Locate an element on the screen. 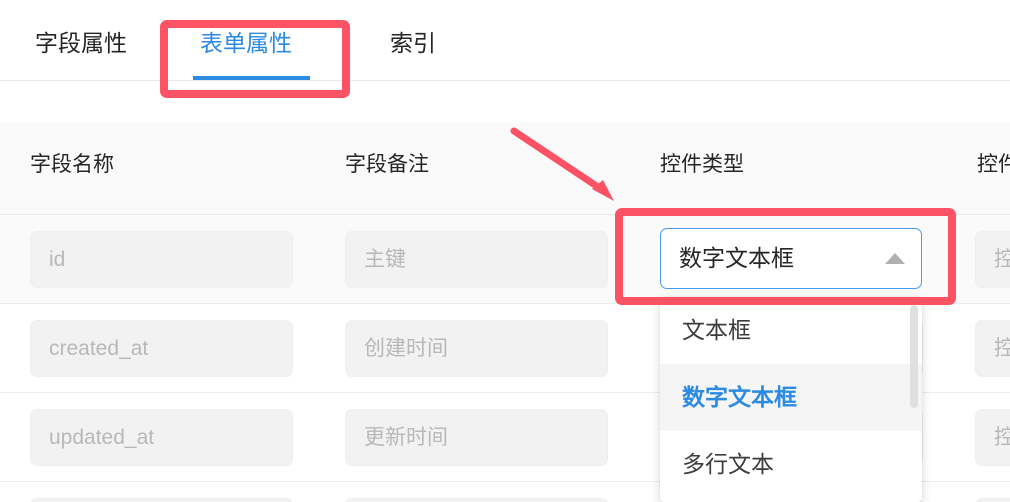  dropdown-scrollbar is located at coordinates (914, 400).